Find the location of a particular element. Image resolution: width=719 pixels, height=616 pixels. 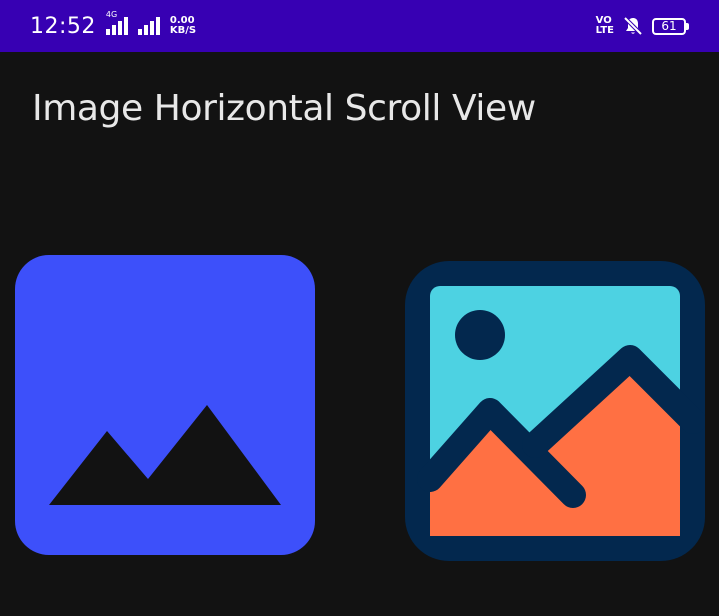

mobile-signal-icon is located at coordinates (148, 26).